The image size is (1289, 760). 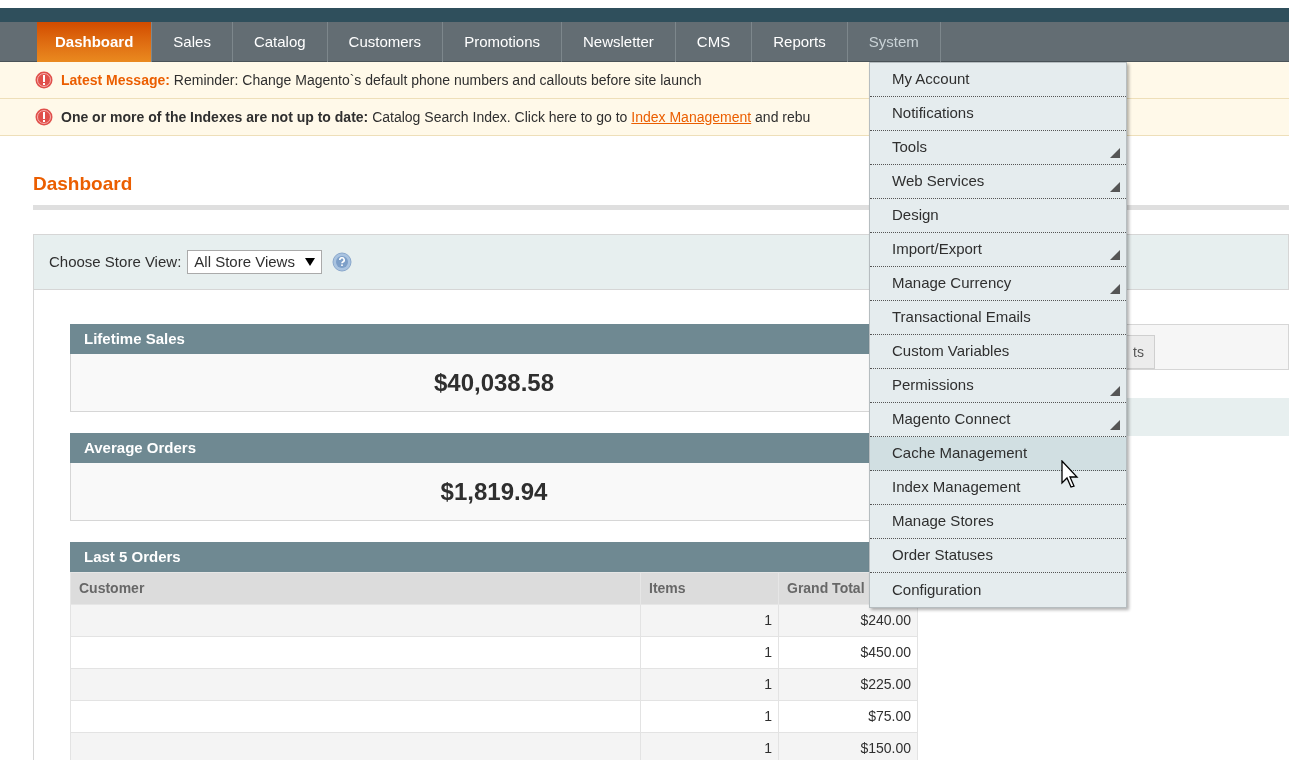 I want to click on menu-item: Permissions, so click(x=998, y=386).